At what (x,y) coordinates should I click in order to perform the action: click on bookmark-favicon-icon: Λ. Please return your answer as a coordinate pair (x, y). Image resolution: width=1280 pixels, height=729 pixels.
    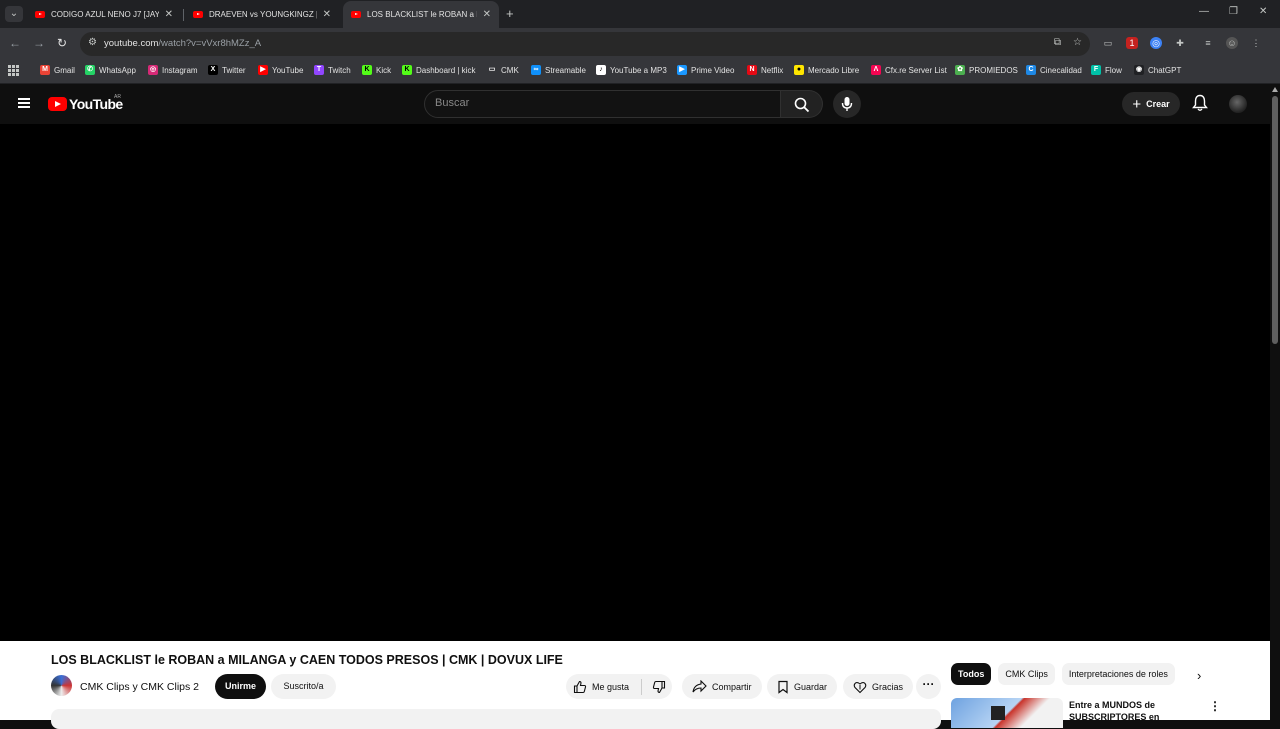
    Looking at the image, I should click on (876, 70).